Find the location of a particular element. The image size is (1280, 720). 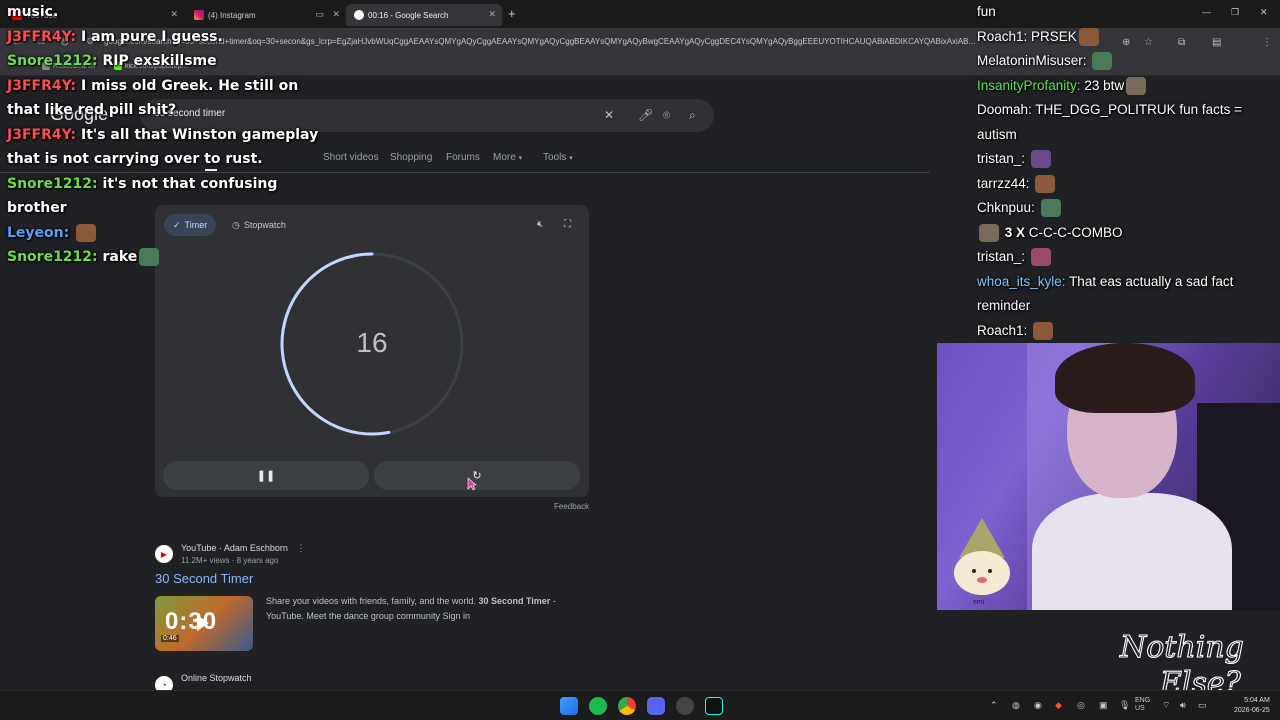

chat-text: 23 btw is located at coordinates (1104, 85).